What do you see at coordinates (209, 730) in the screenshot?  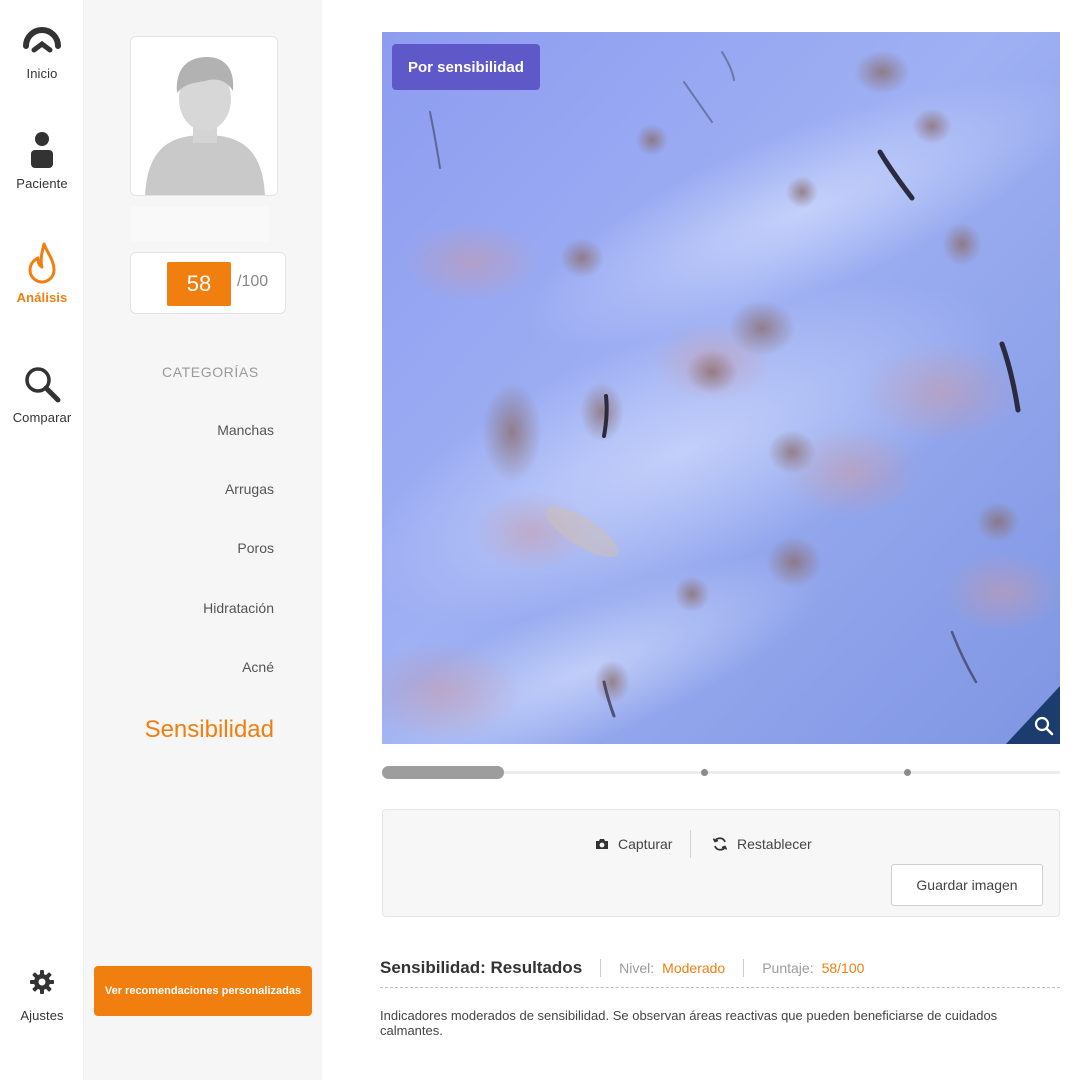 I see `category-sensibilidad: Sensibilidad` at bounding box center [209, 730].